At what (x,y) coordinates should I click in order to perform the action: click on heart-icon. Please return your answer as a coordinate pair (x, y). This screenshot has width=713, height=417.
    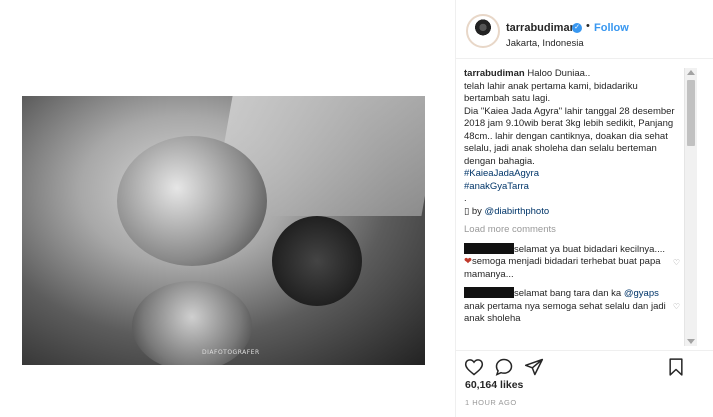
    Looking at the image, I should click on (474, 367).